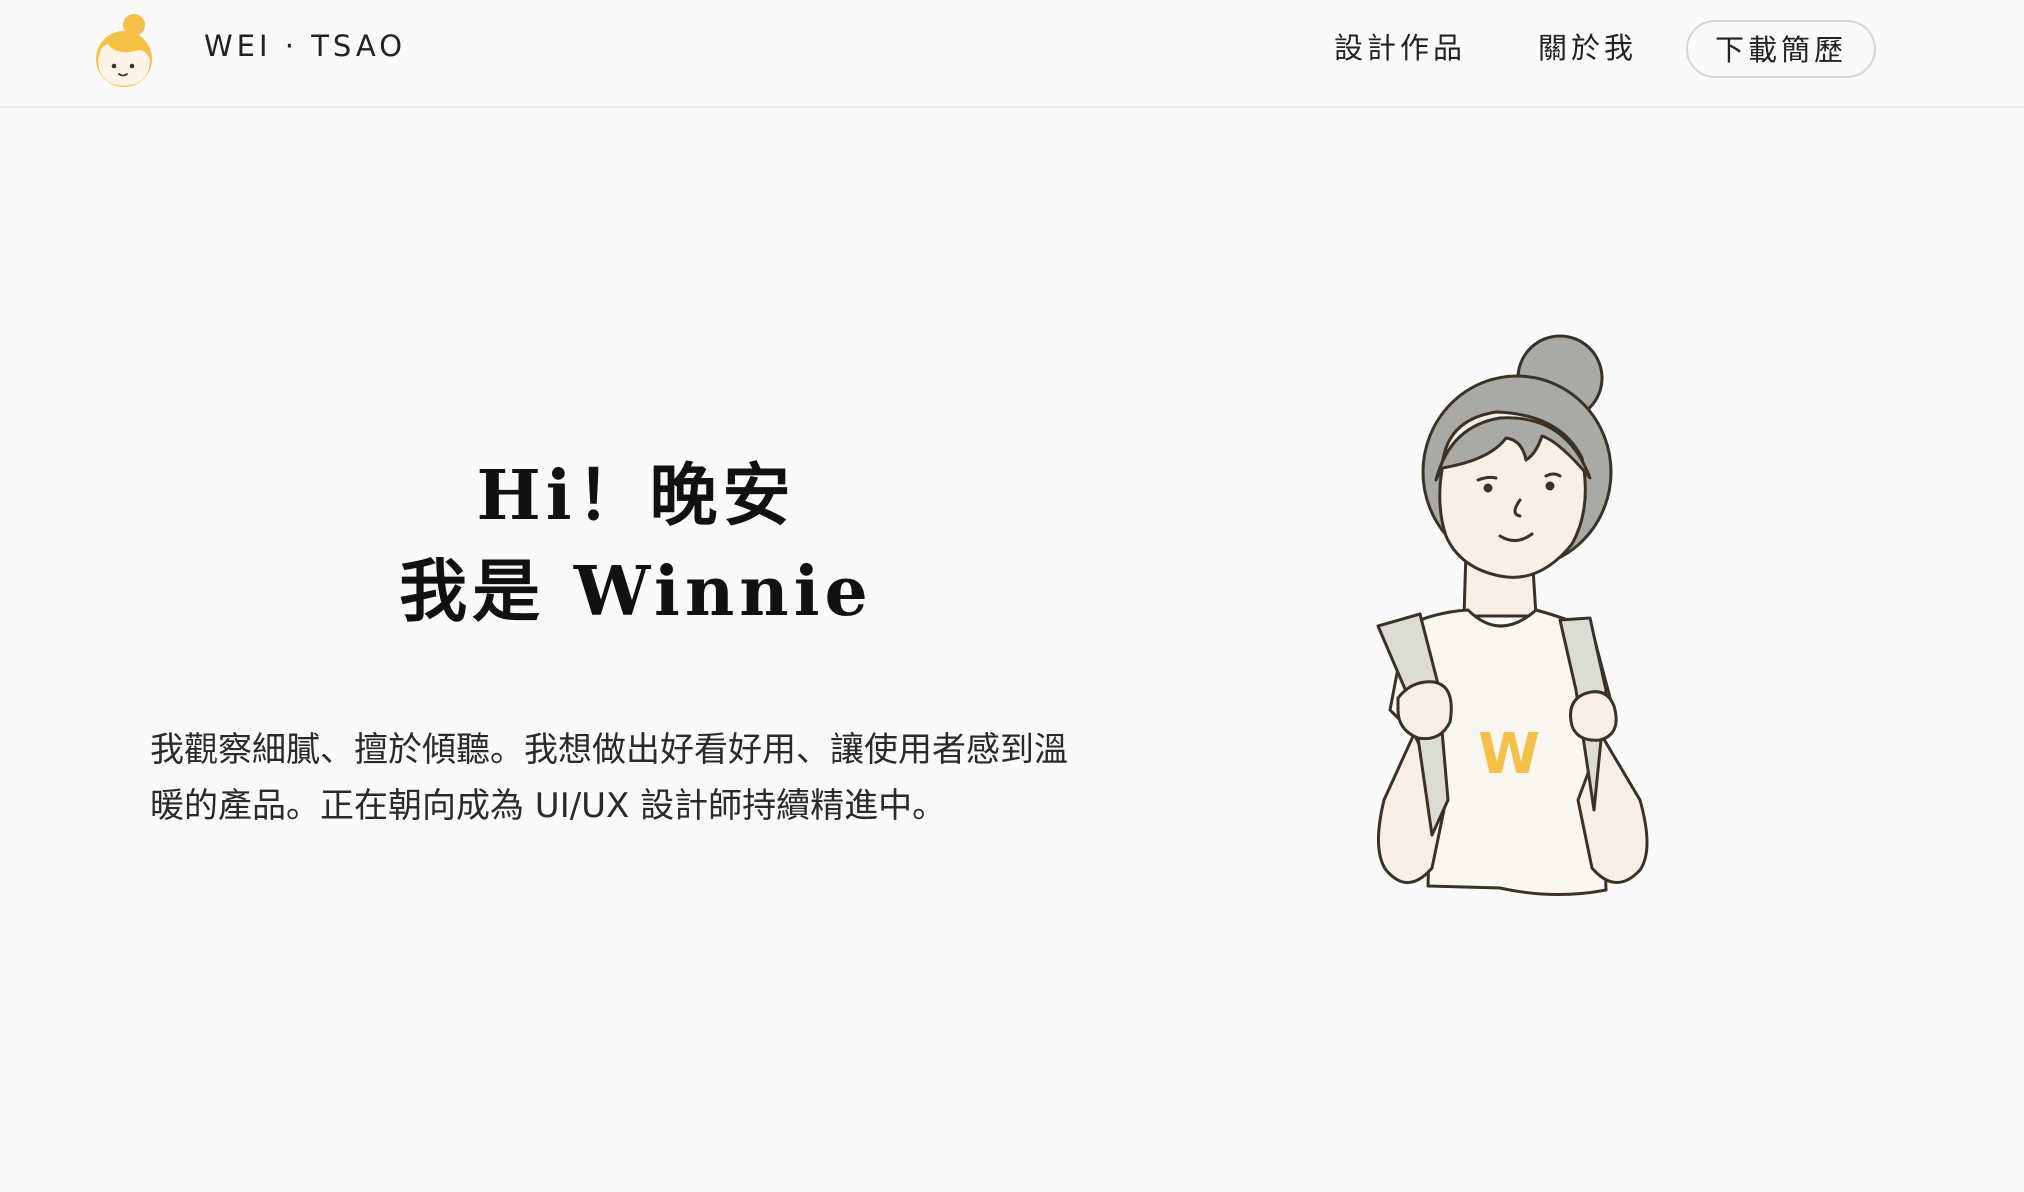 This screenshot has height=1192, width=2024. What do you see at coordinates (636, 544) in the screenshot?
I see `hero-heading: Hi！晚安 我是 Winnie` at bounding box center [636, 544].